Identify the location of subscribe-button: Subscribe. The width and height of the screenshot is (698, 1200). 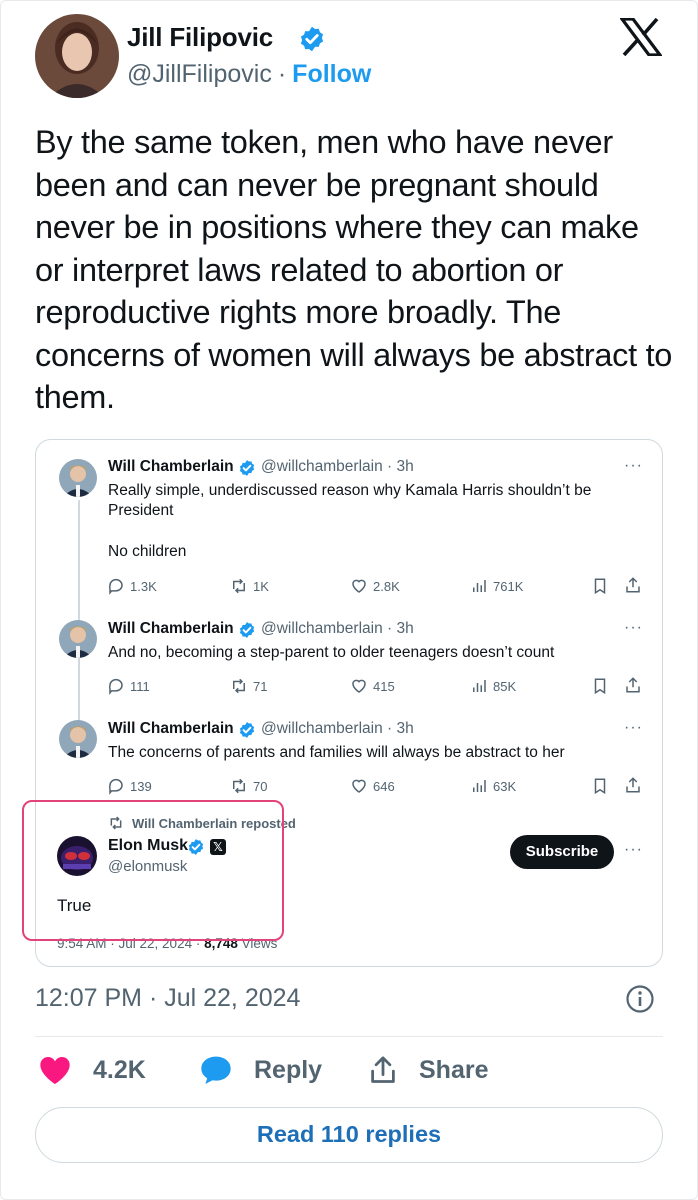
(562, 852).